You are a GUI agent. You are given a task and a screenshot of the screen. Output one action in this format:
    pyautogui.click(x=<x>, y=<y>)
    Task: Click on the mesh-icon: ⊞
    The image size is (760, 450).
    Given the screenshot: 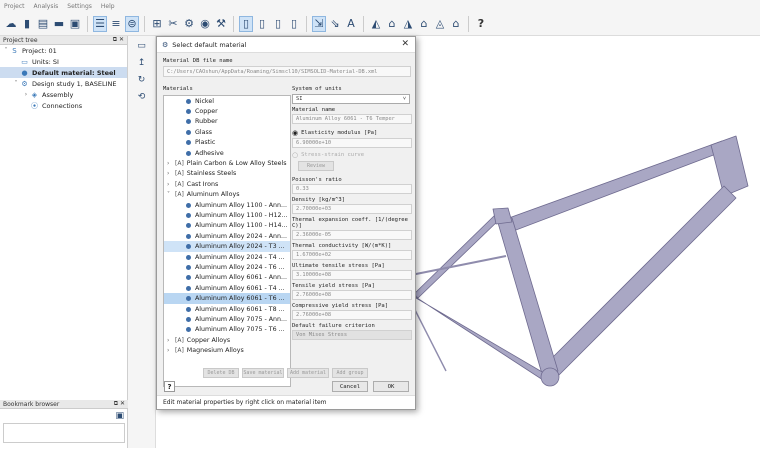 What is the action you would take?
    pyautogui.click(x=157, y=24)
    